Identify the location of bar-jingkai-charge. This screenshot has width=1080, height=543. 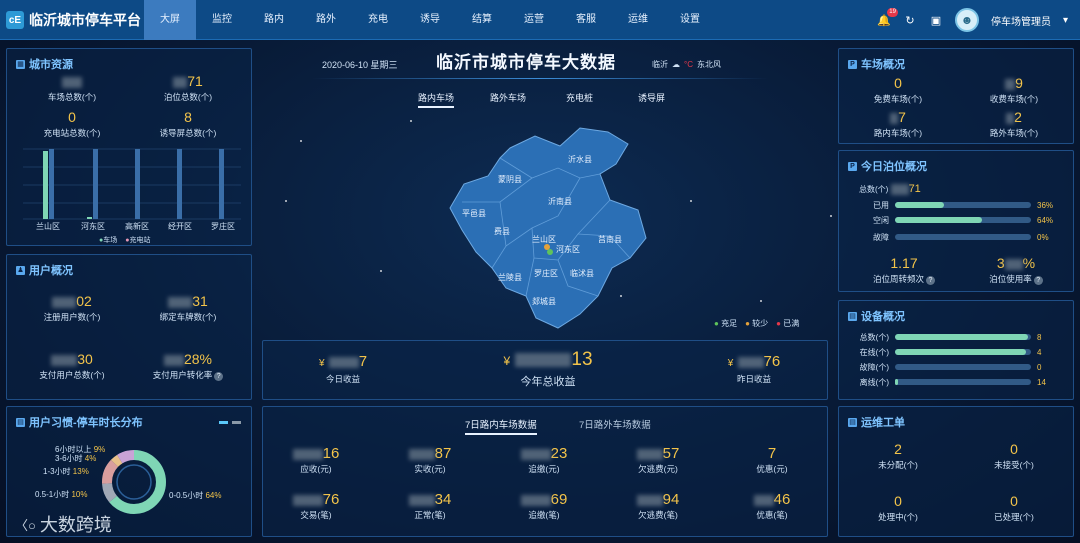
(179, 184).